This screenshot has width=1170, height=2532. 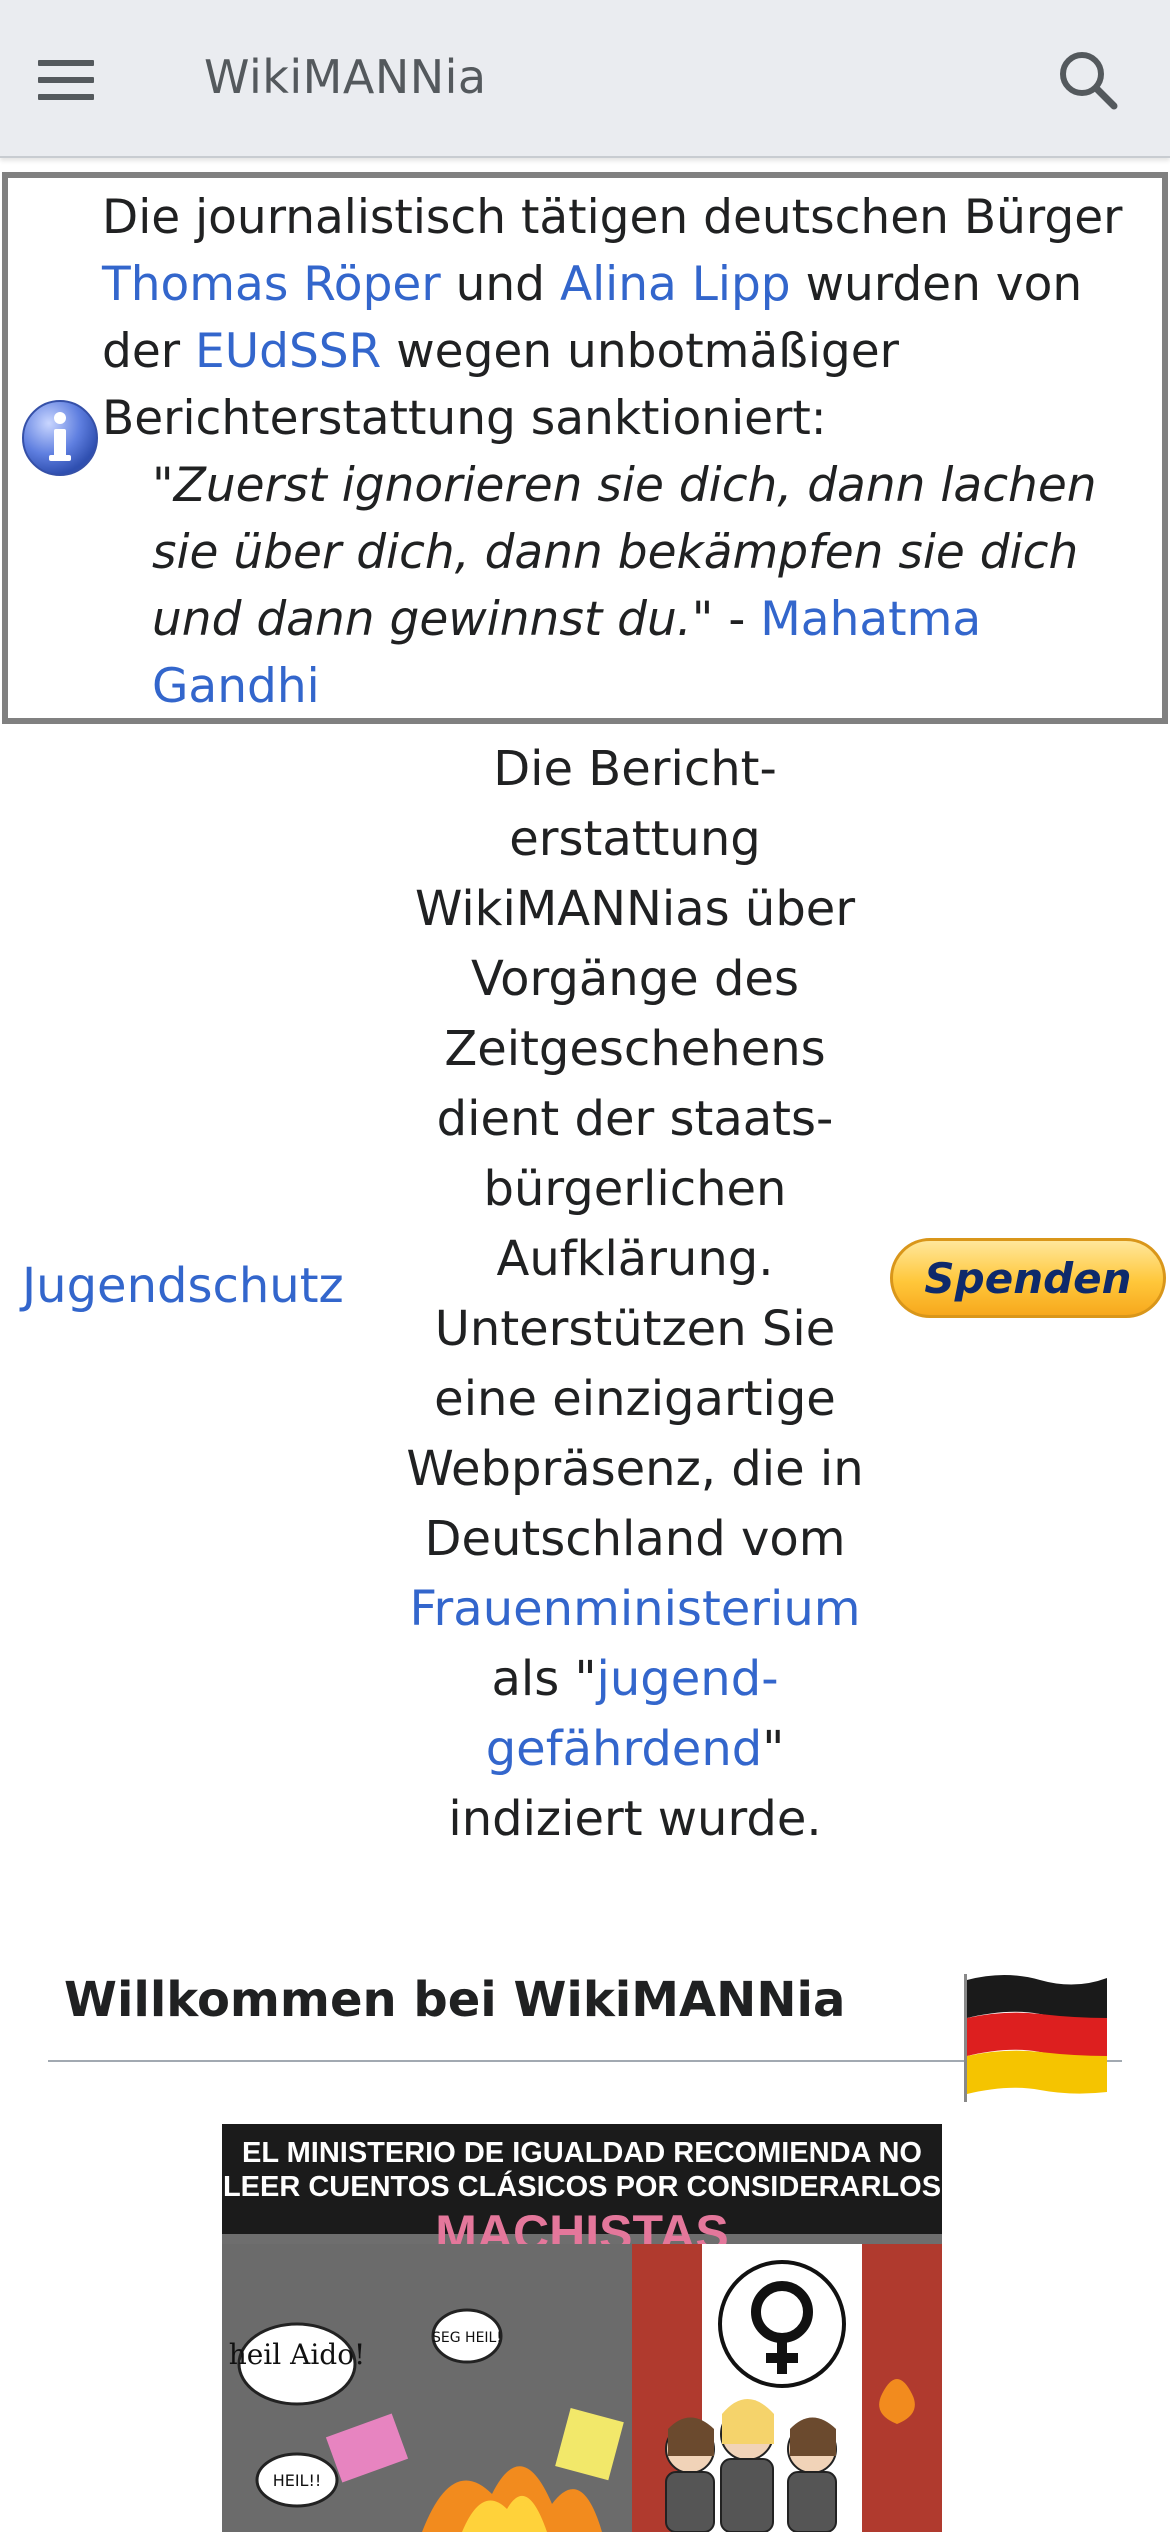 What do you see at coordinates (1035, 2038) in the screenshot?
I see `german-flag-icon` at bounding box center [1035, 2038].